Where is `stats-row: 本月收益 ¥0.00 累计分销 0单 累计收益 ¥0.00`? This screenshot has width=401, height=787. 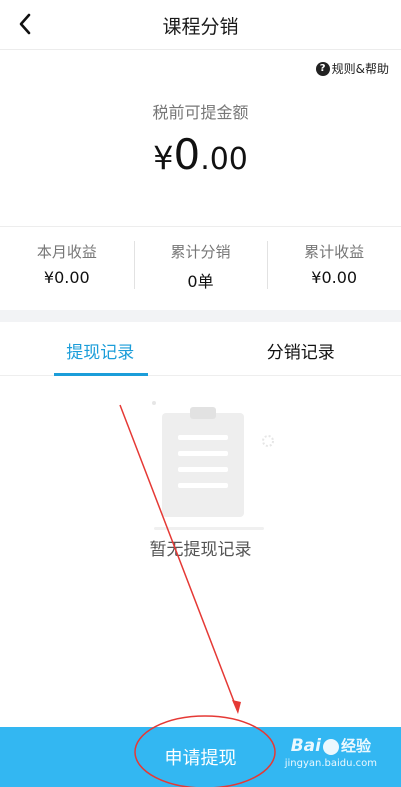
stats-row: 本月收益 ¥0.00 累计分销 0单 累计收益 ¥0.00 is located at coordinates (200, 268).